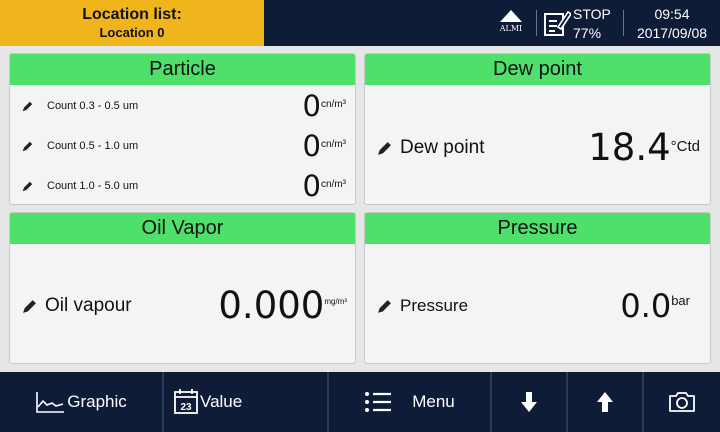 This screenshot has height=432, width=720. Describe the element at coordinates (93, 146) in the screenshot. I see `particle-row-label: Count 0.5 - 1.0 um` at that location.